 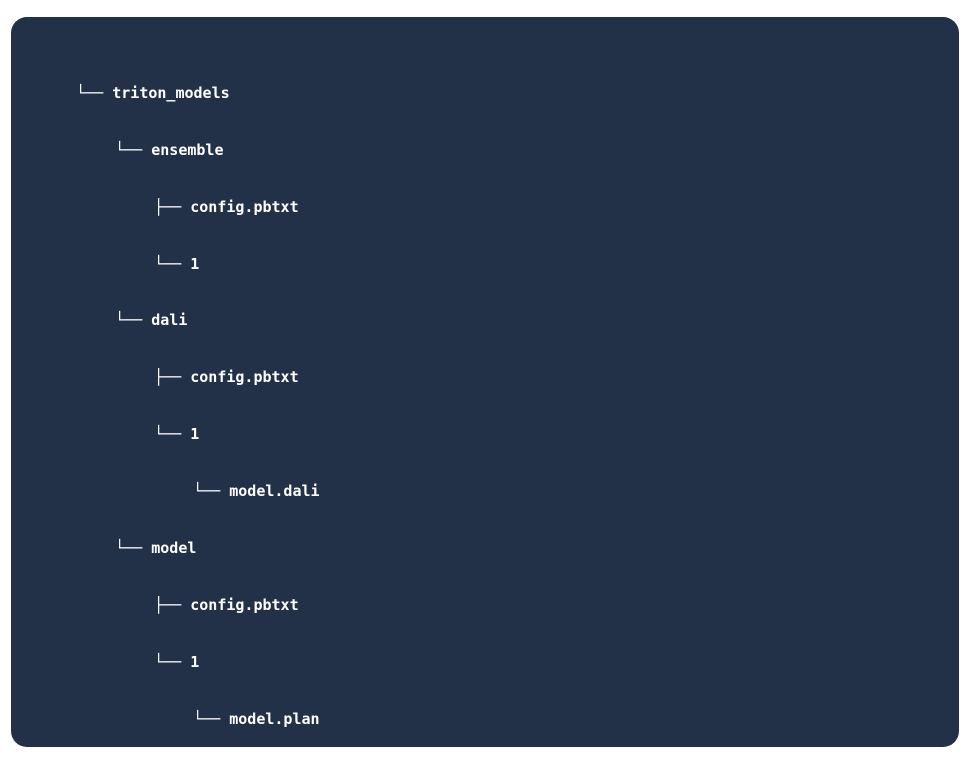 I want to click on tree-item-name: dali, so click(x=169, y=320).